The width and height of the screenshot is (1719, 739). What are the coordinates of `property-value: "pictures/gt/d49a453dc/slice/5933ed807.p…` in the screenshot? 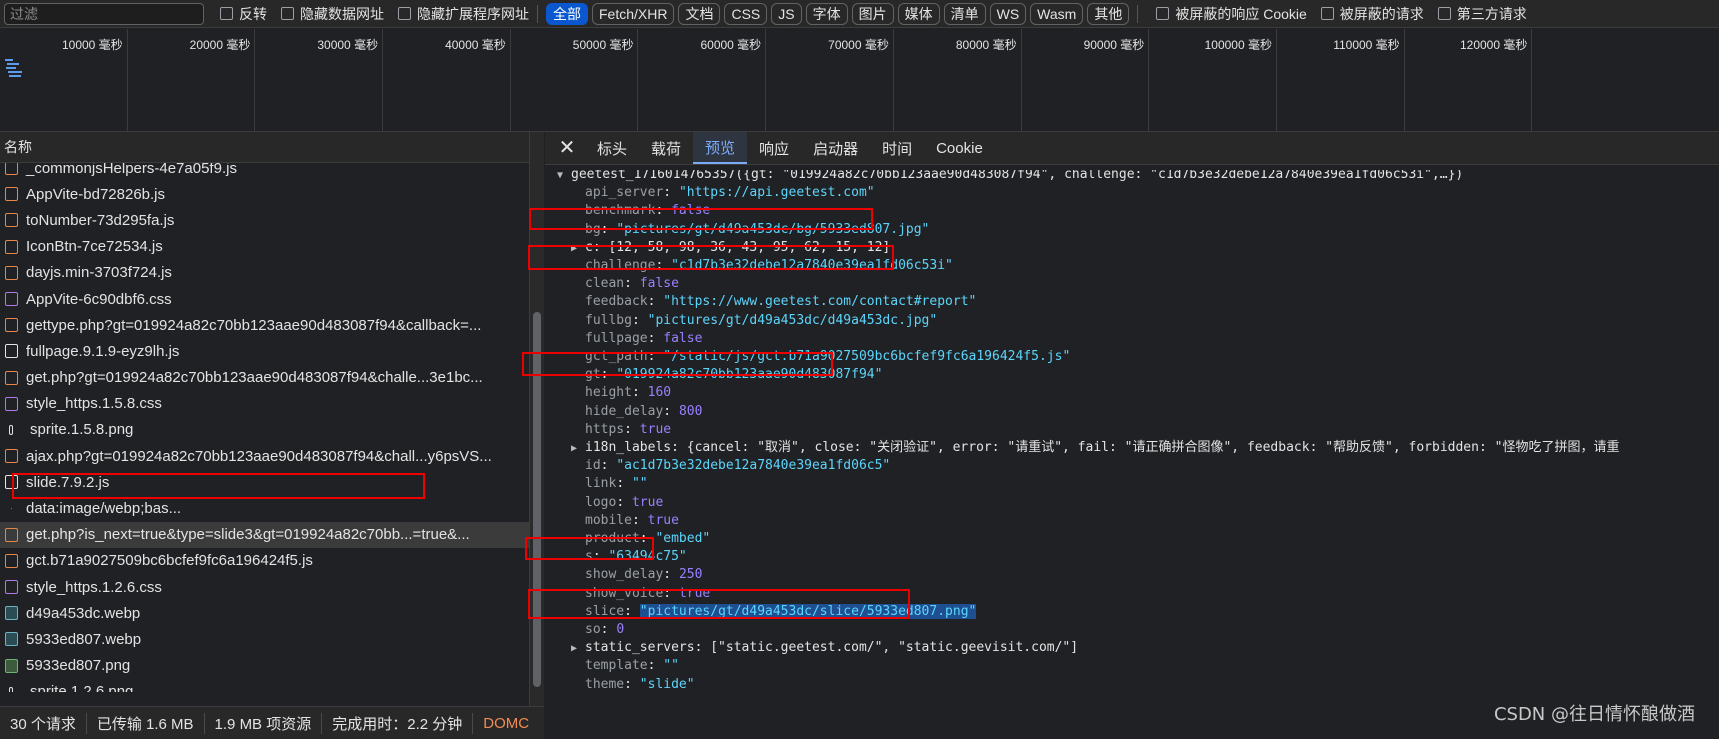 It's located at (808, 611).